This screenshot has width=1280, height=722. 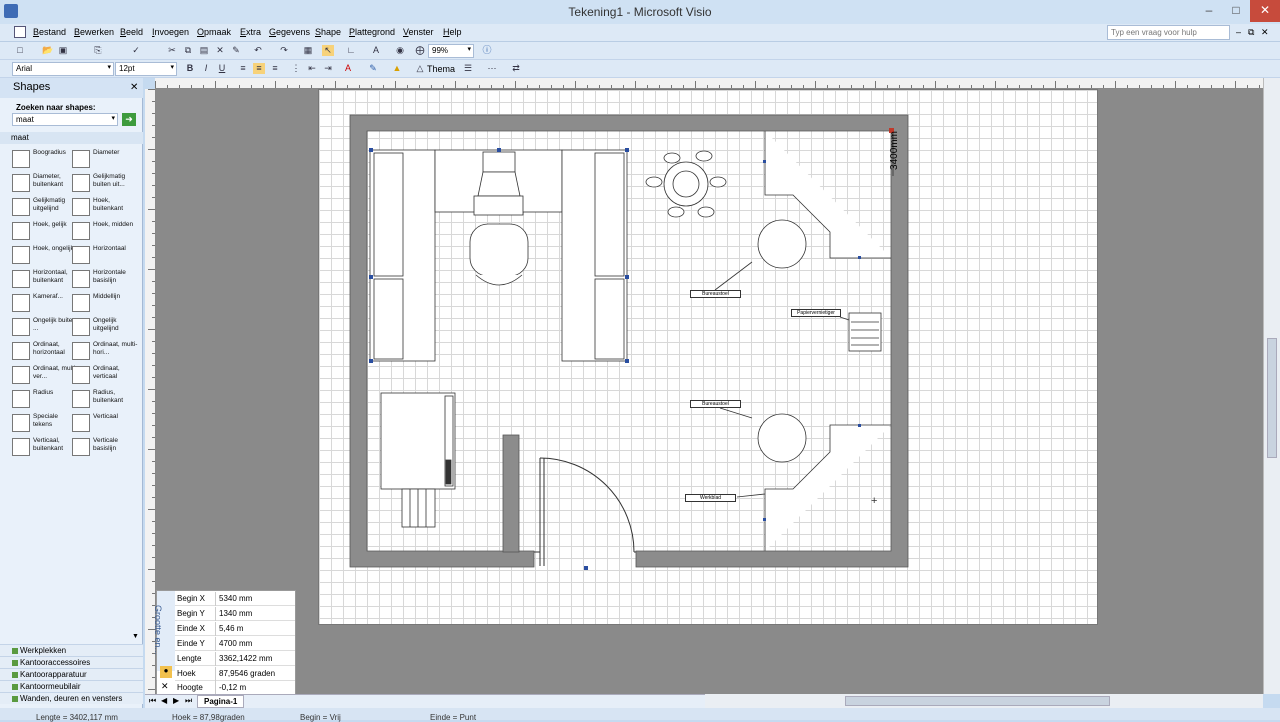 I want to click on prev-page-icon: ◀, so click(x=164, y=700).